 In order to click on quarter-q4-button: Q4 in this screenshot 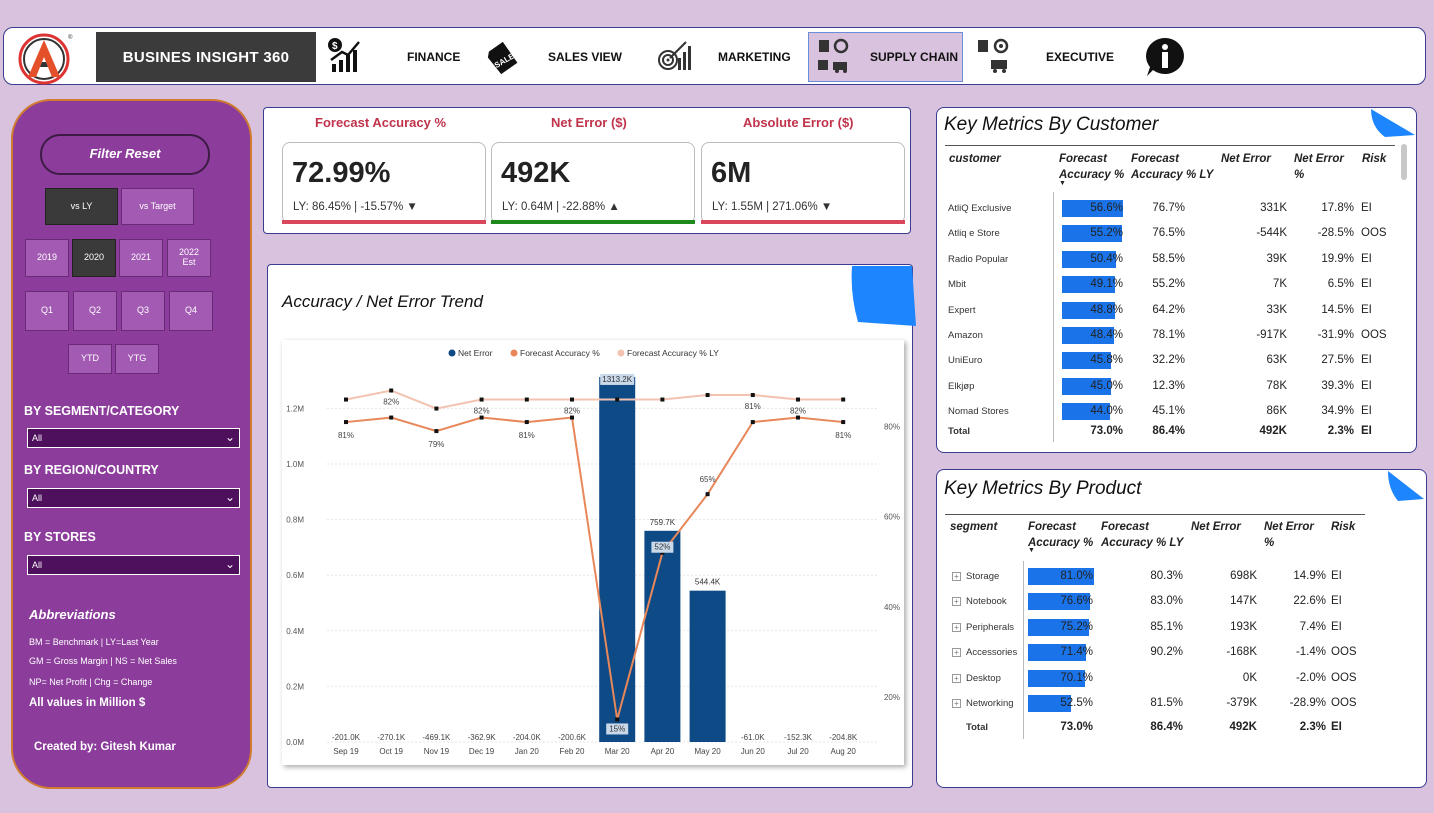, I will do `click(191, 311)`.